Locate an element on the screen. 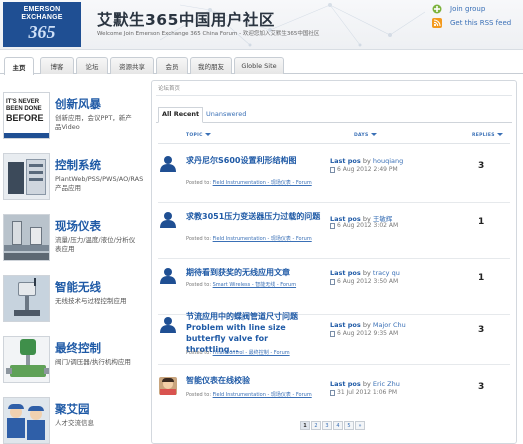  date-text: 6 Aug 2012 9:35 AM is located at coordinates (368, 333).